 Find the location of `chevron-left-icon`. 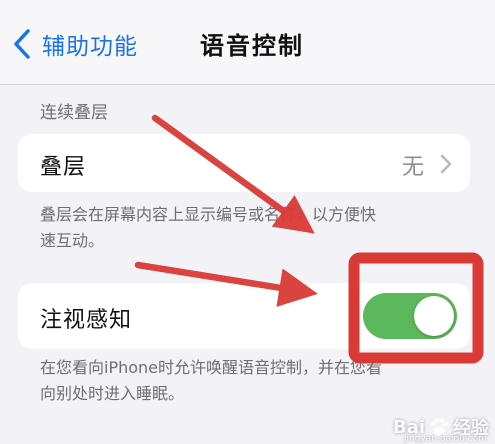

chevron-left-icon is located at coordinates (22, 44).